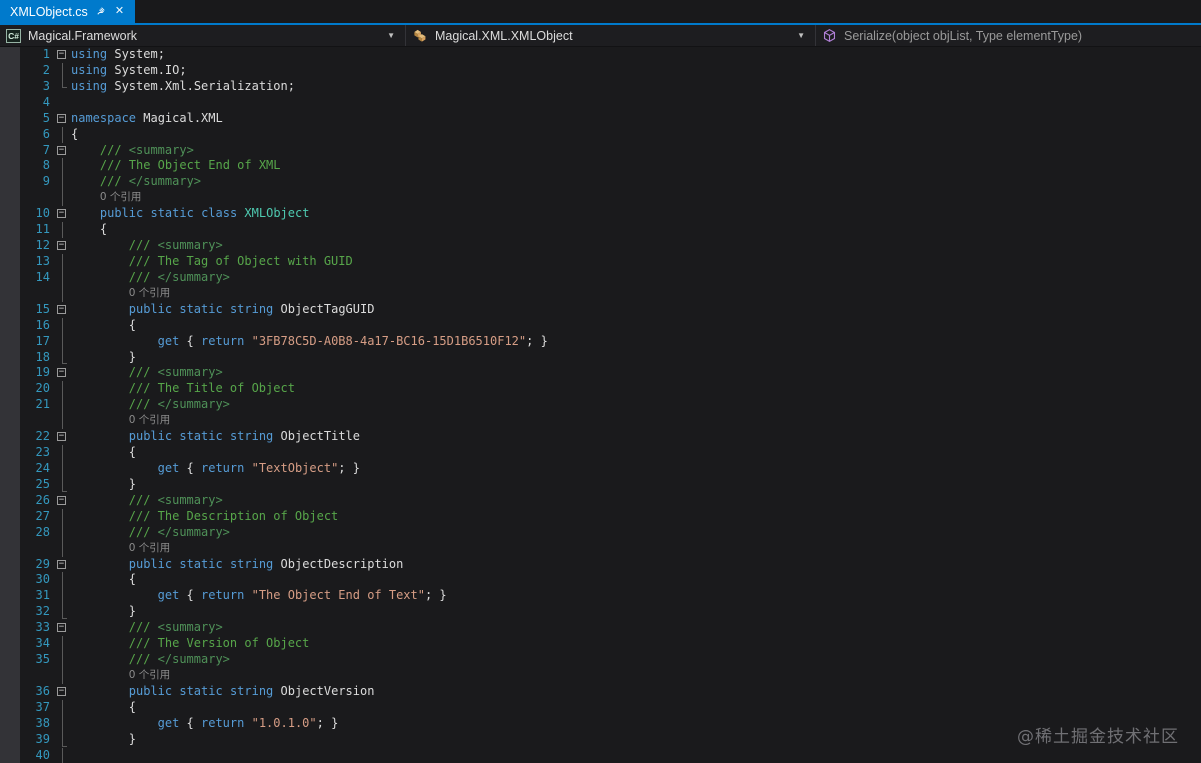  I want to click on line-number, so click(37, 294).